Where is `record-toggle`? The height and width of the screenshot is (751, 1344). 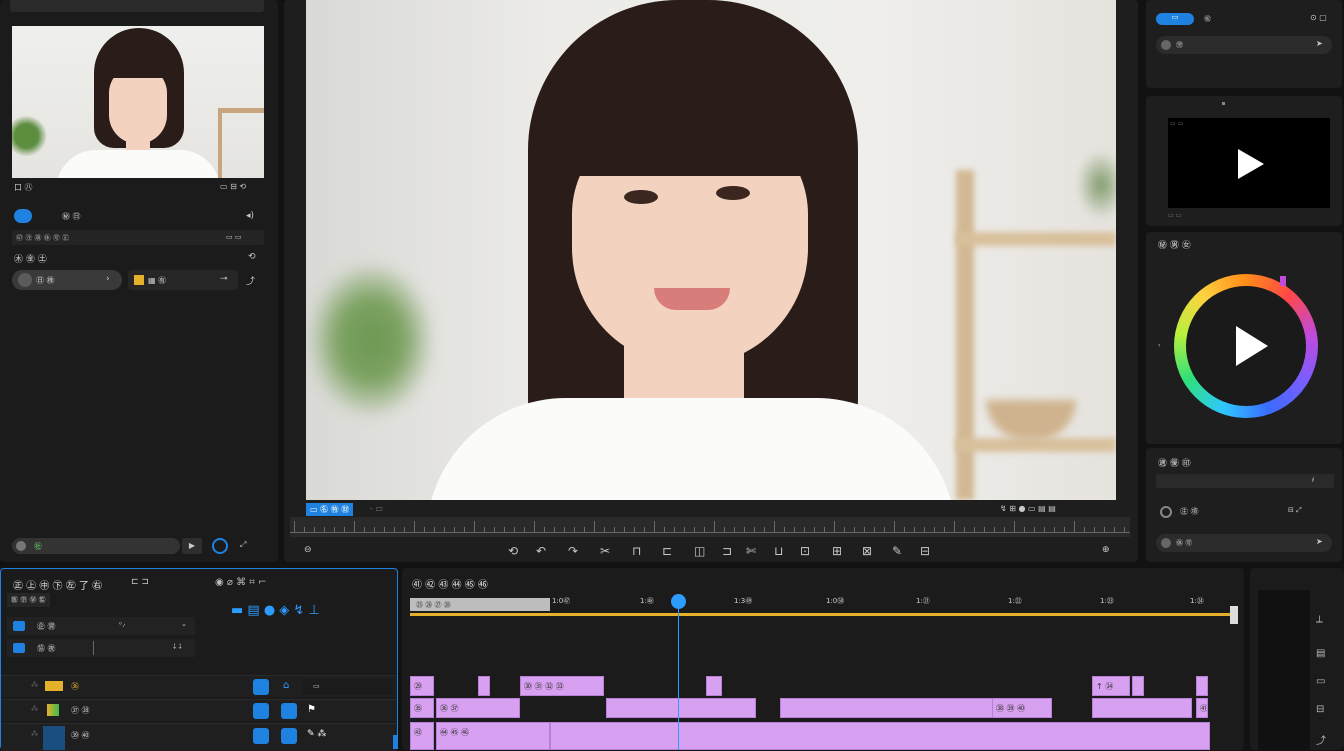
record-toggle is located at coordinates (23, 216).